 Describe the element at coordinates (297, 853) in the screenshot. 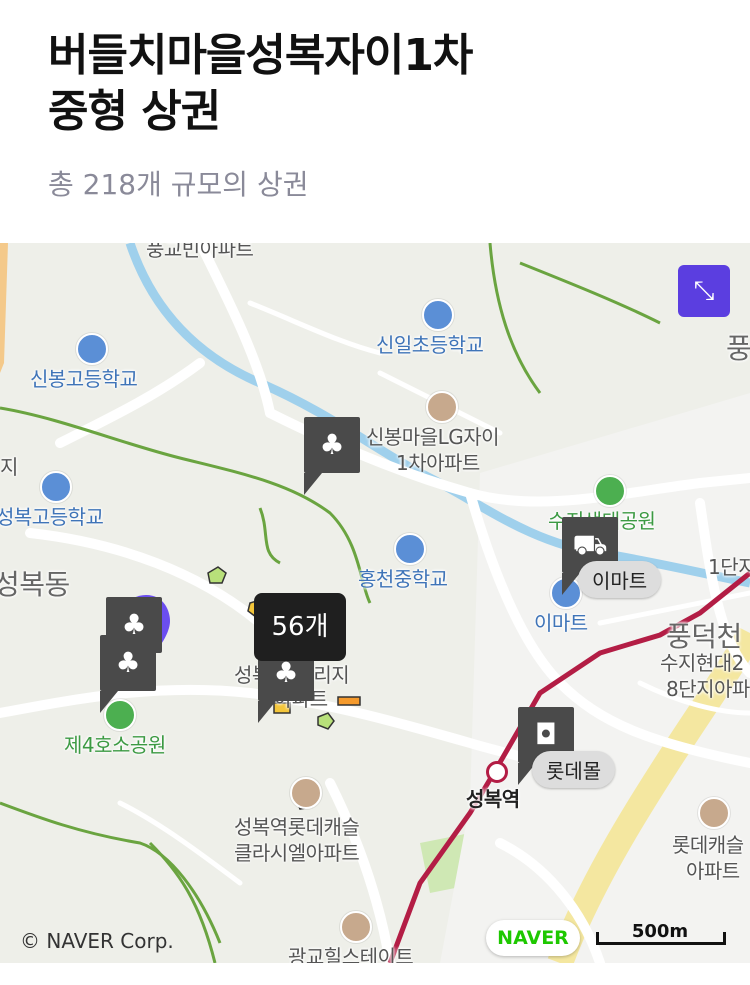

I see `label-lotte-castle-2: 클라시엘아파트` at that location.